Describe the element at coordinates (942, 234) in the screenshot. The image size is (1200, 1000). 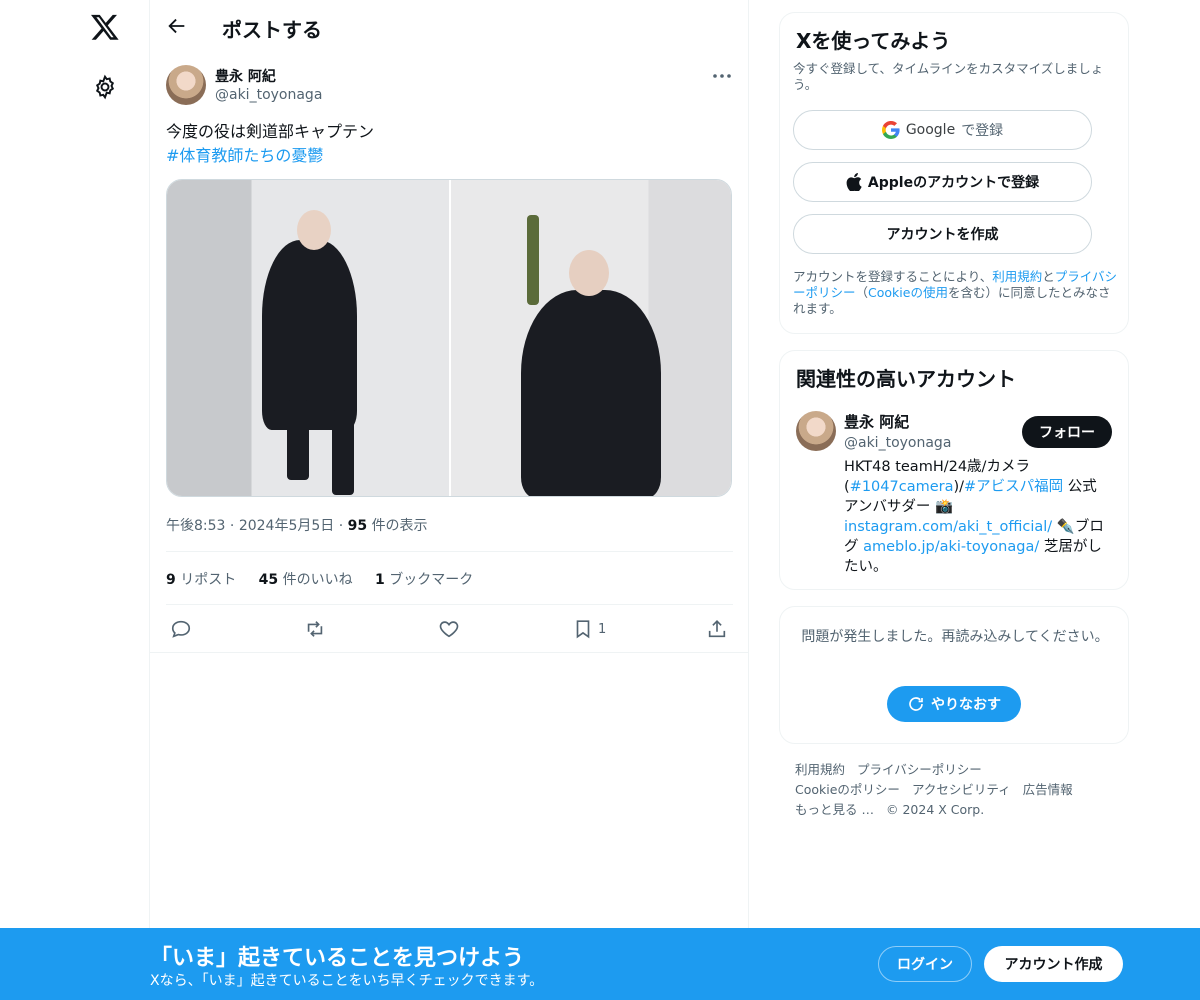
I see `create-account-button: アカウントを作成` at that location.